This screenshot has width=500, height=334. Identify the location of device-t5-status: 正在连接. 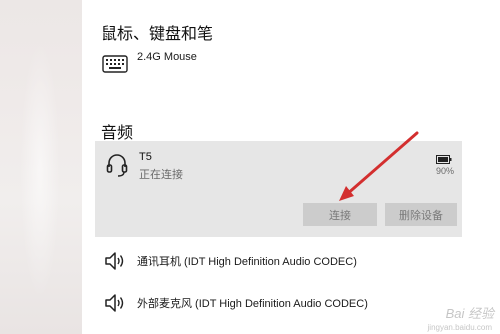
(161, 175).